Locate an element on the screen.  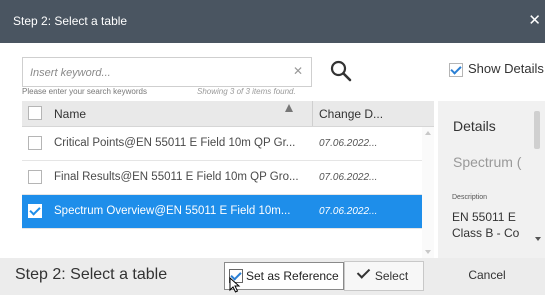
table-scrollbar is located at coordinates (428, 192).